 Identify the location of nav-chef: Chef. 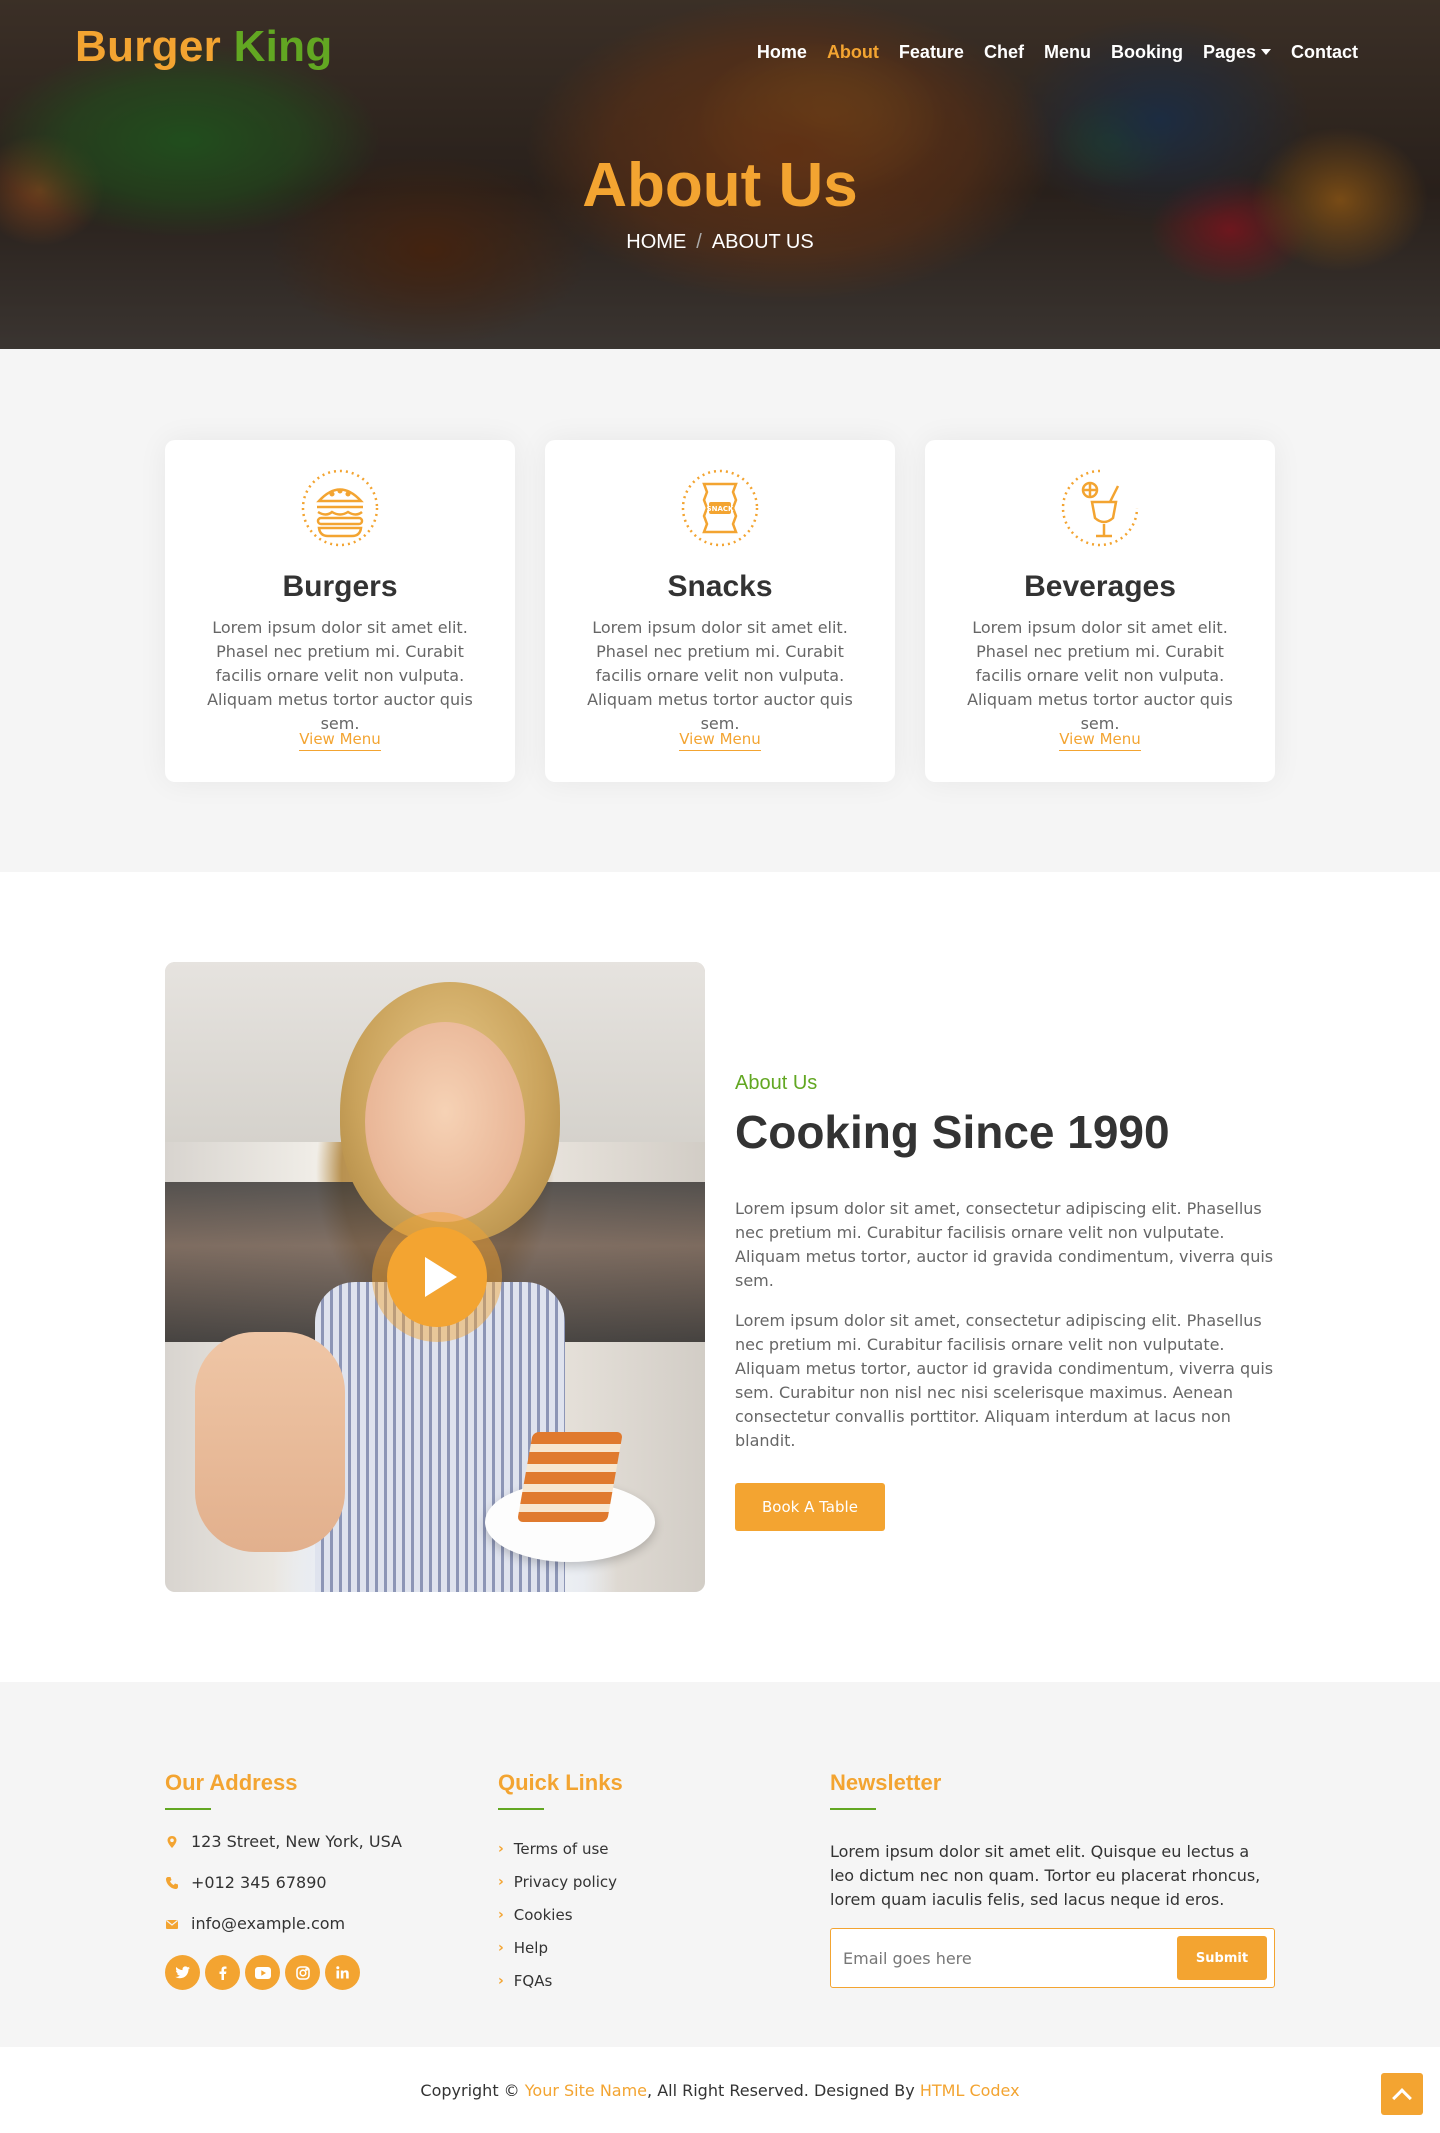
(1004, 52).